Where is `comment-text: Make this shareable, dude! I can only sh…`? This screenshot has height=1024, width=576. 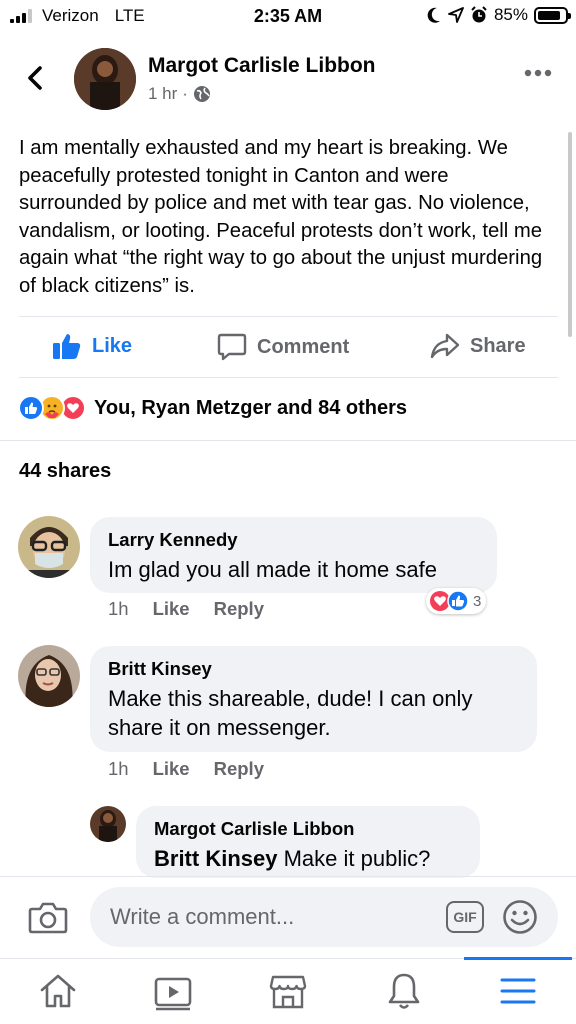 comment-text: Make this shareable, dude! I can only sh… is located at coordinates (290, 713).